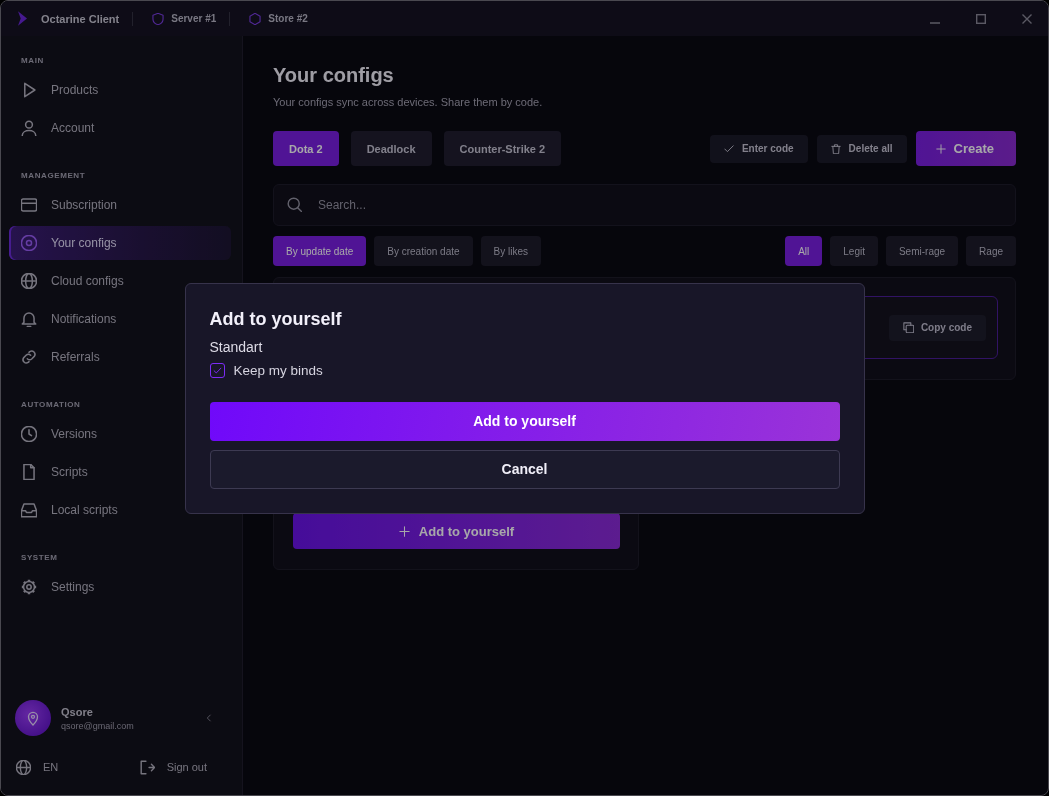 This screenshot has height=796, width=1049. Describe the element at coordinates (72, 281) in the screenshot. I see `sidebar-item: Cloud configs` at that location.